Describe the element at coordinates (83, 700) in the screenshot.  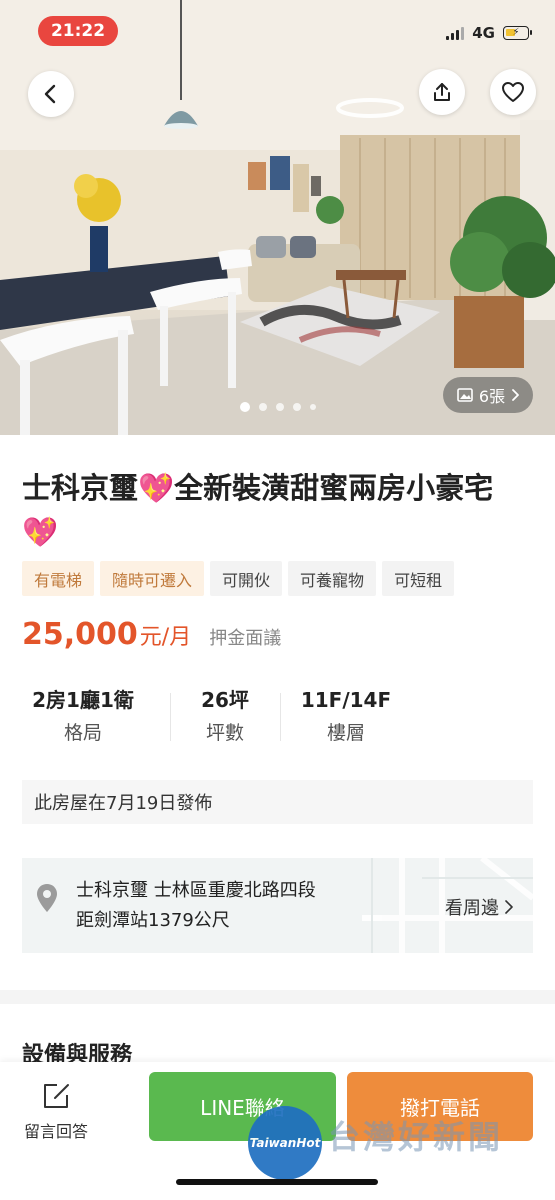
I see `stat-value: 2房1廳1衛` at that location.